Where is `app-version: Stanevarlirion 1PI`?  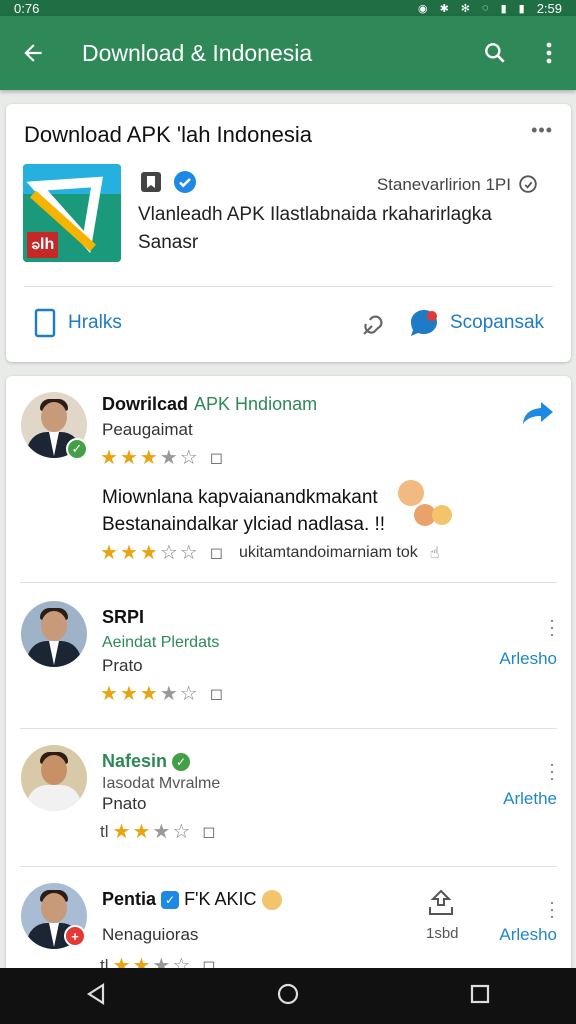 app-version: Stanevarlirion 1PI is located at coordinates (458, 185).